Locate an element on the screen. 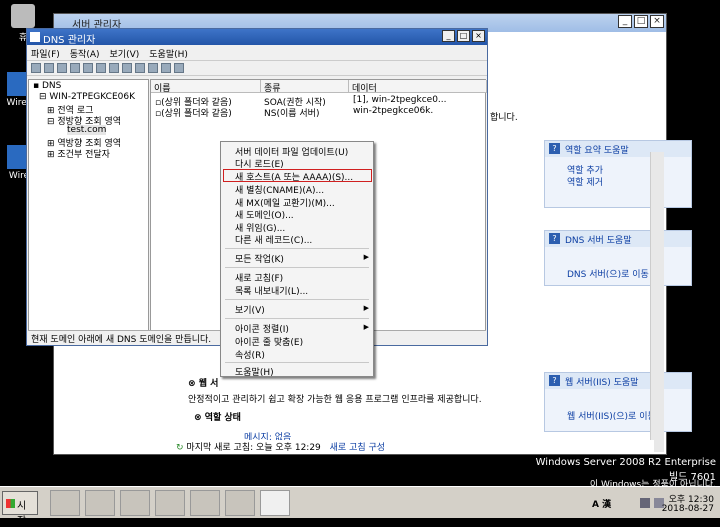 This screenshot has width=720, height=527. help-icon is located at coordinates (127, 68).